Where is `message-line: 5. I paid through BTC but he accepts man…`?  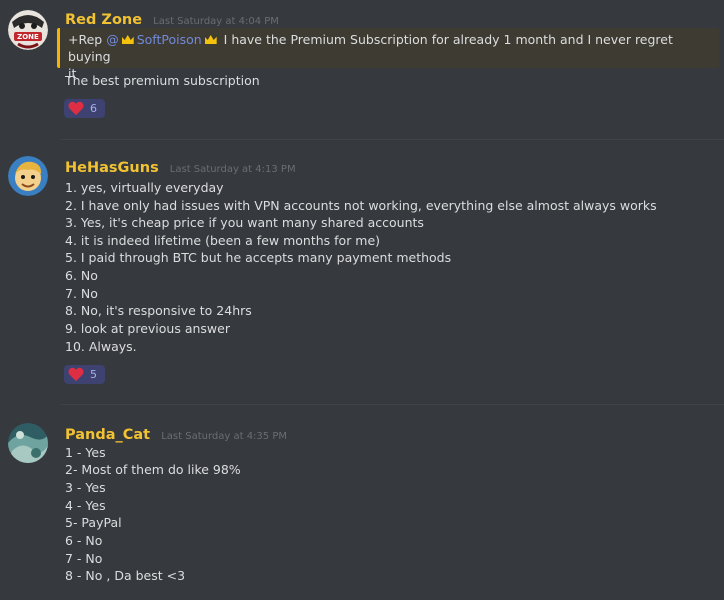 message-line: 5. I paid through BTC but he accepts man… is located at coordinates (258, 257).